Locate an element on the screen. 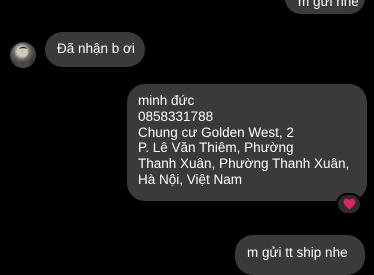  heart-icon is located at coordinates (349, 204).